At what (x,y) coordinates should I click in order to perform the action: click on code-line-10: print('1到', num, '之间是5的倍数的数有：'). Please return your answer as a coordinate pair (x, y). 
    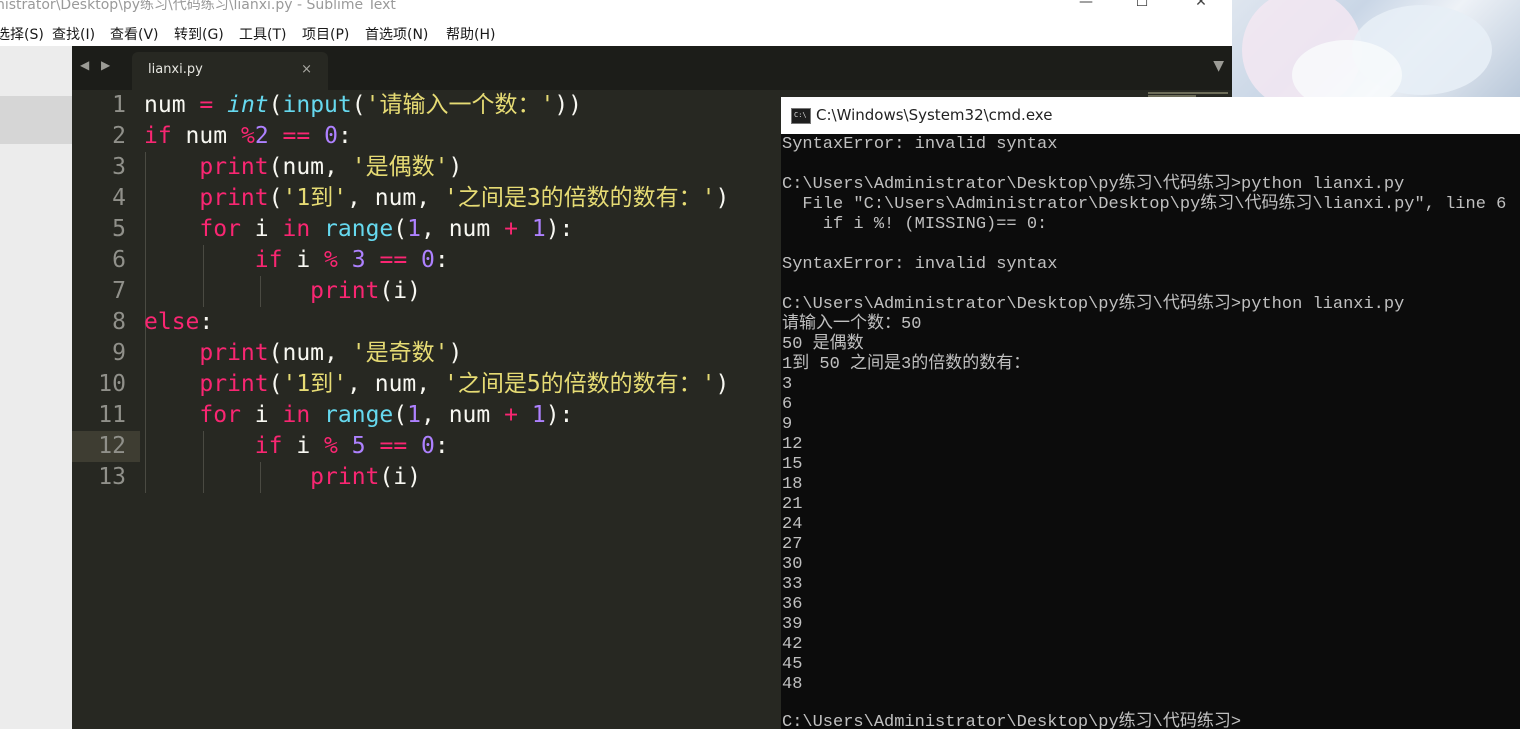
    Looking at the image, I should click on (464, 384).